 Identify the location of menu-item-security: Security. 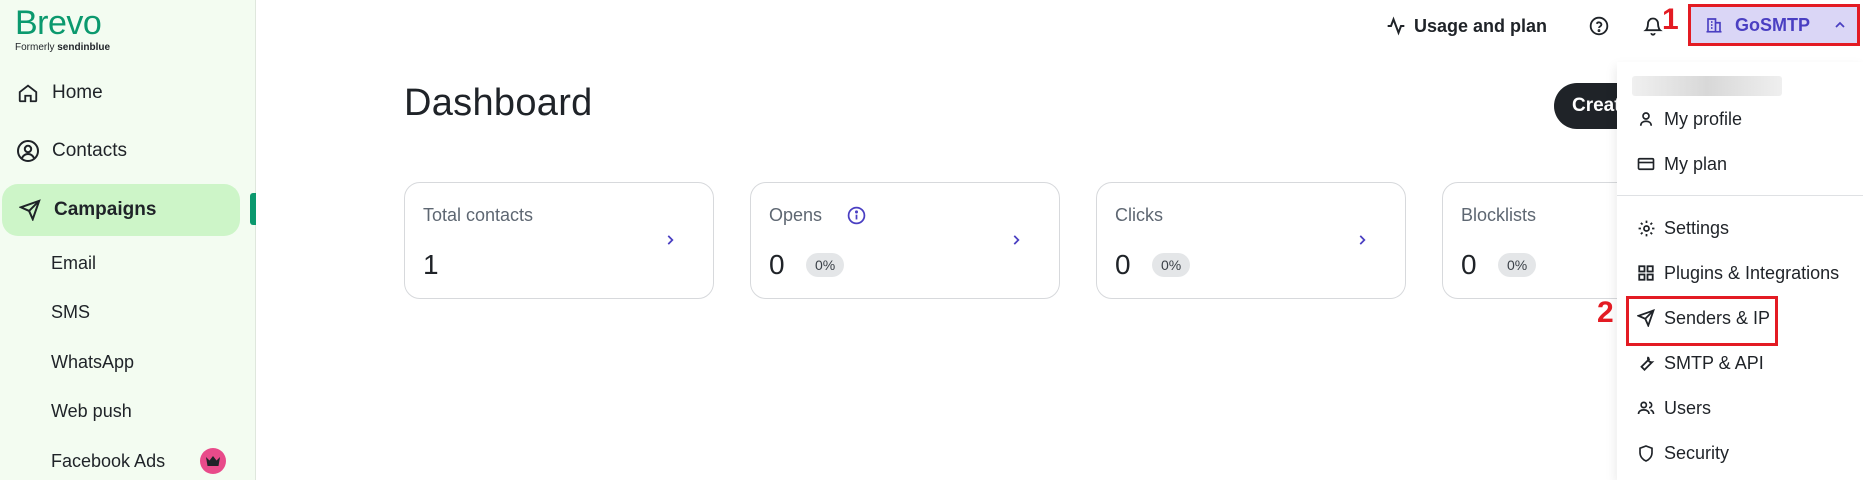
(1740, 453).